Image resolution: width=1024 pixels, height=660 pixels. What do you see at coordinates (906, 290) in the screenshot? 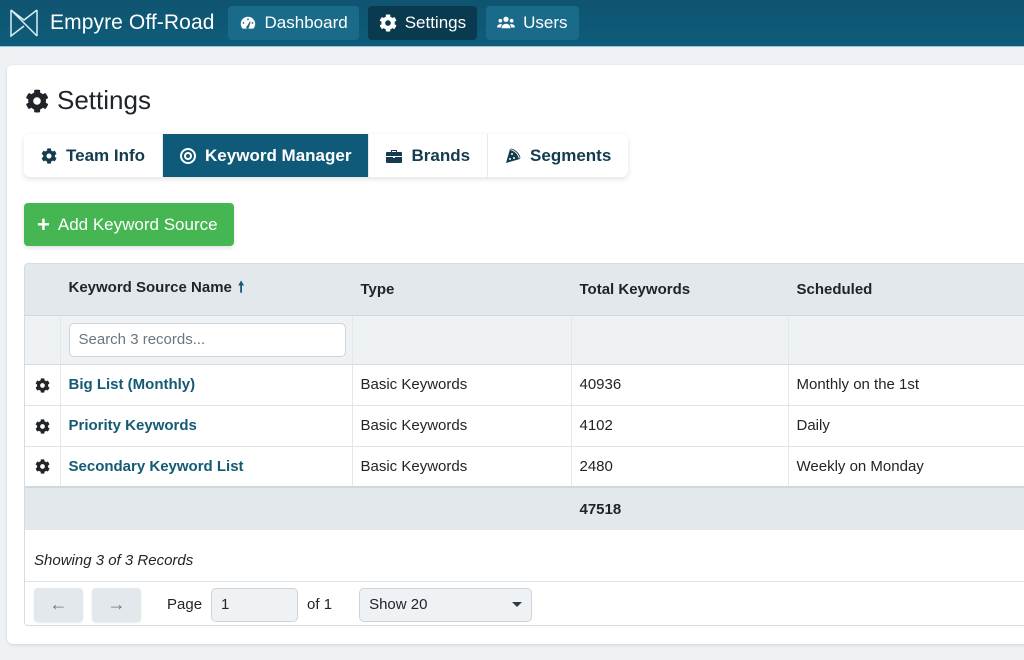
I see `column-header-scheduled: Scheduled` at bounding box center [906, 290].